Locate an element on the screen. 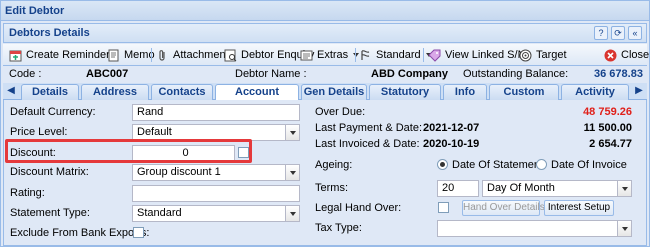  extras-icon is located at coordinates (306, 55).